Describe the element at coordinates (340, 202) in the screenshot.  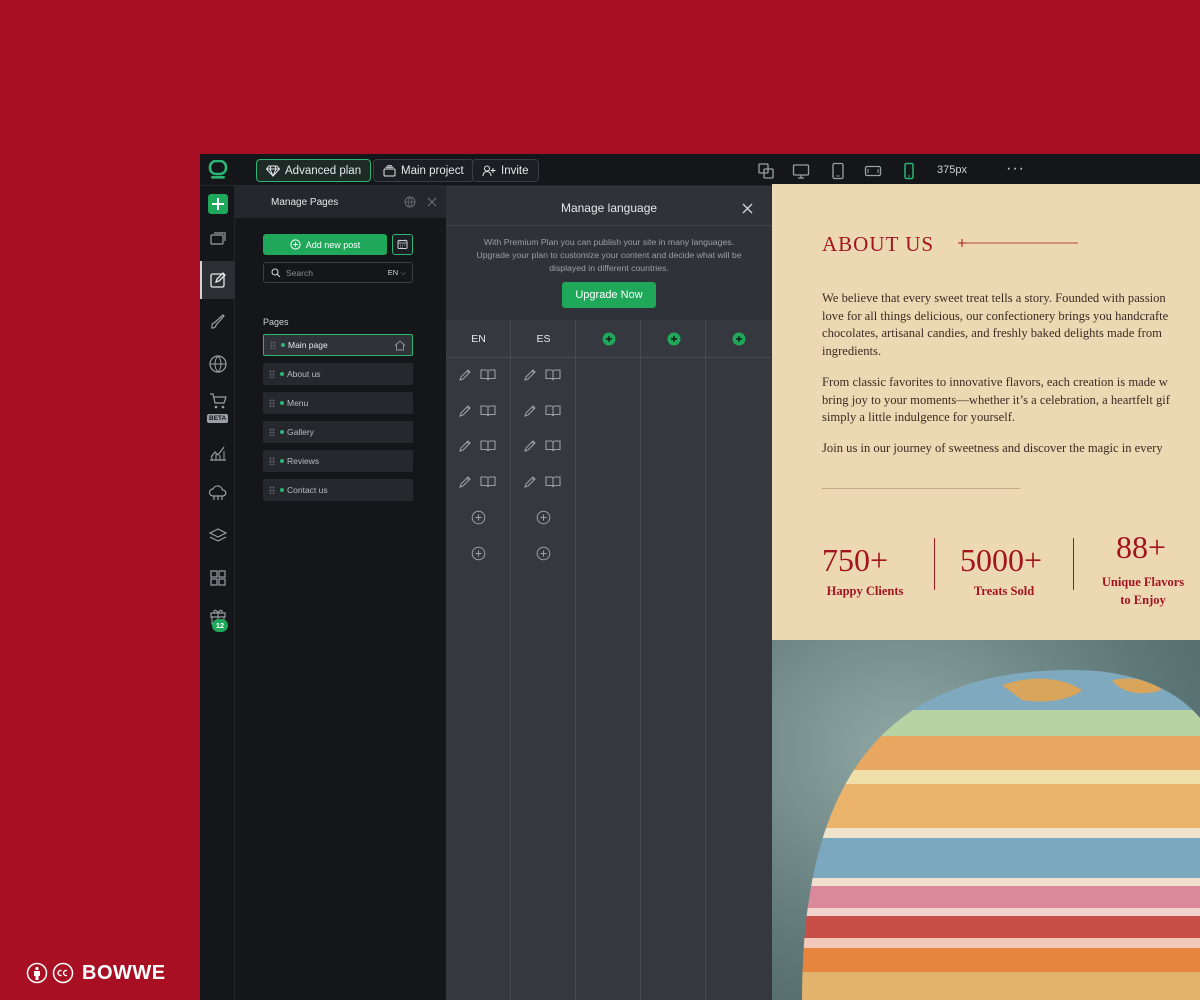
I see `pages-panel-header: Manage Pages` at that location.